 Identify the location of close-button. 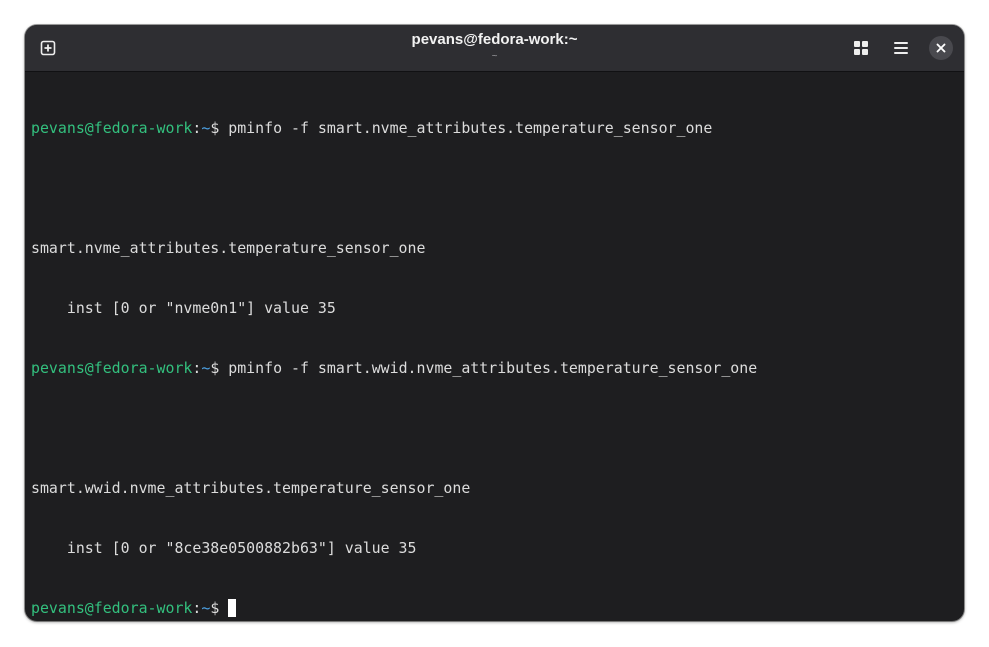
(941, 48).